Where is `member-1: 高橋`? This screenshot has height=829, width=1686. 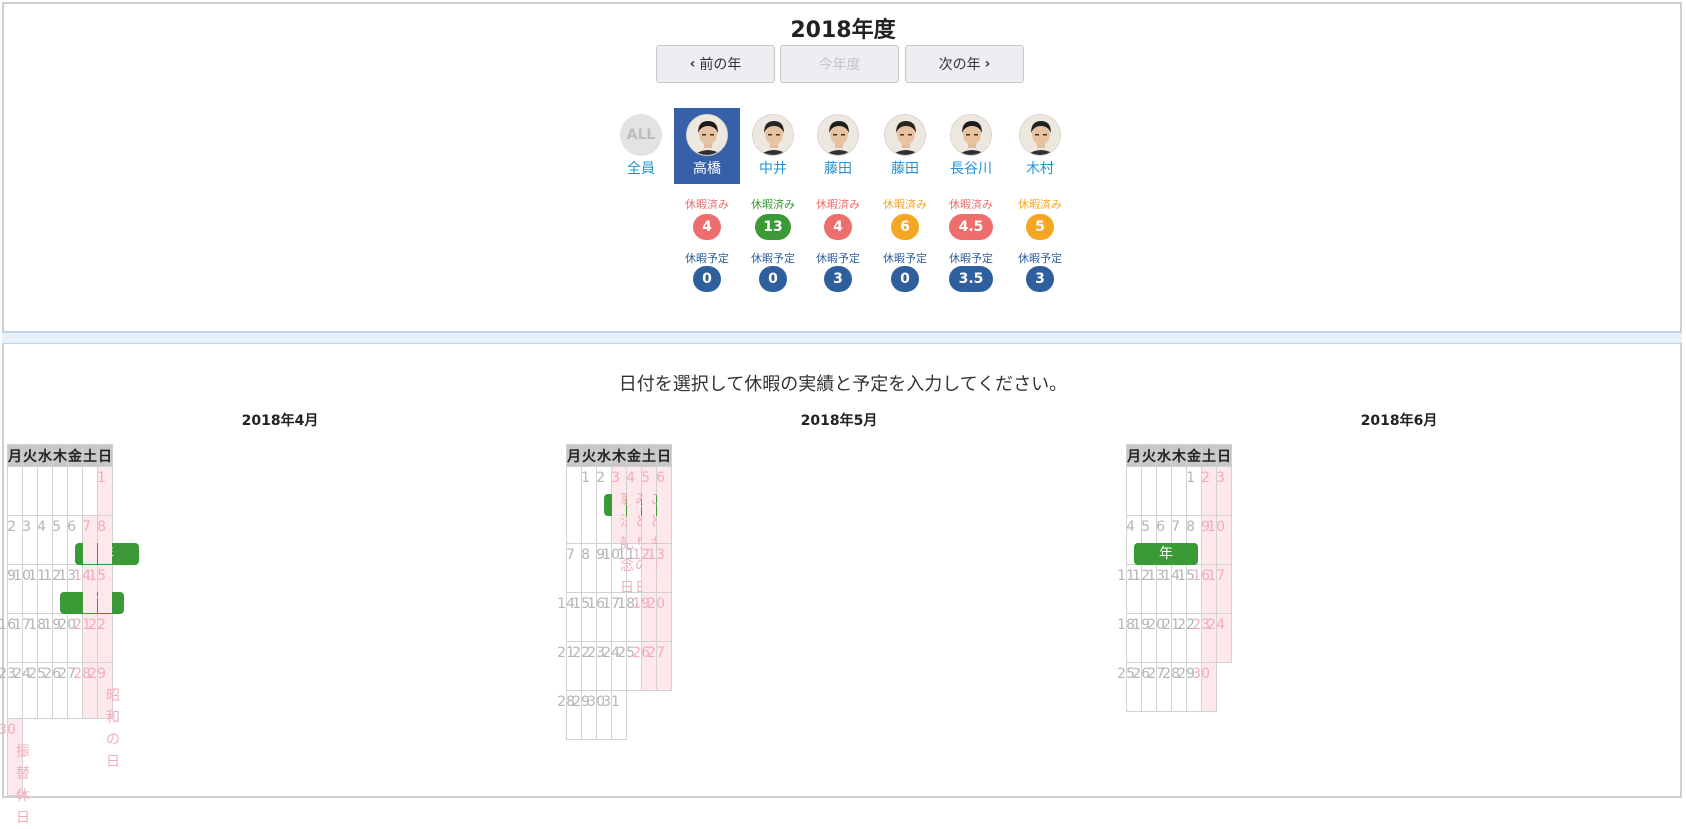
member-1: 高橋 is located at coordinates (707, 146).